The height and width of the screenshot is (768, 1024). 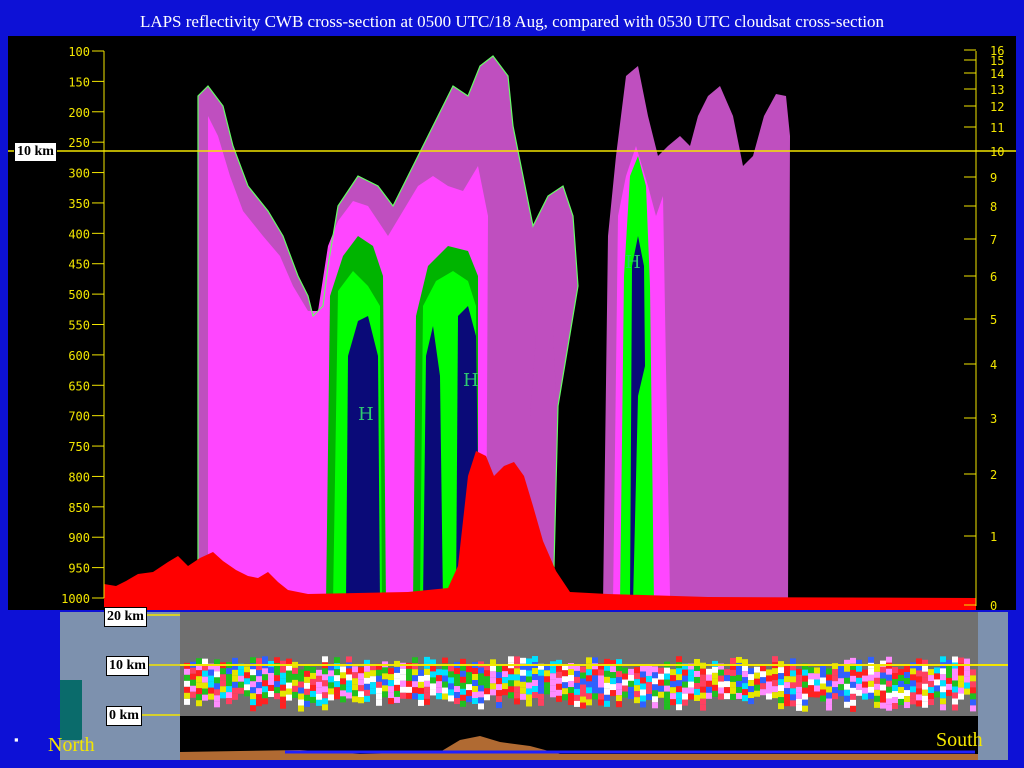 What do you see at coordinates (993, 320) in the screenshot?
I see `right-axis-tick-label: 5` at bounding box center [993, 320].